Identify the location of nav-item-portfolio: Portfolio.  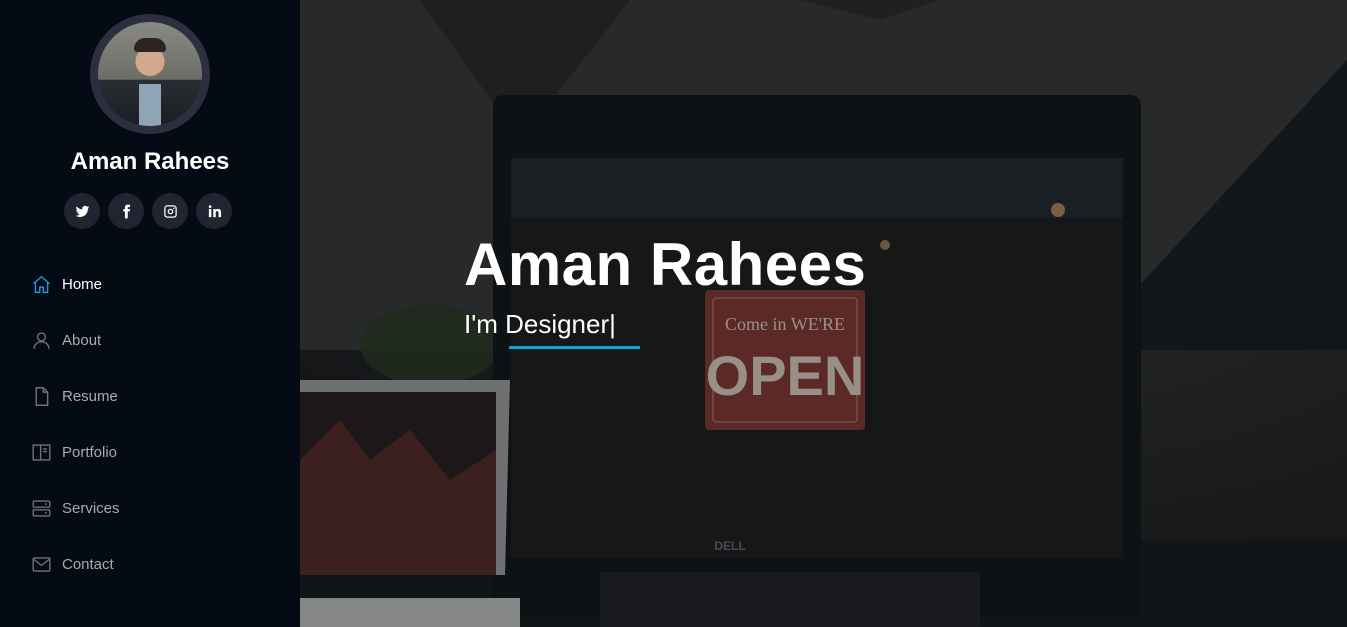
(150, 452).